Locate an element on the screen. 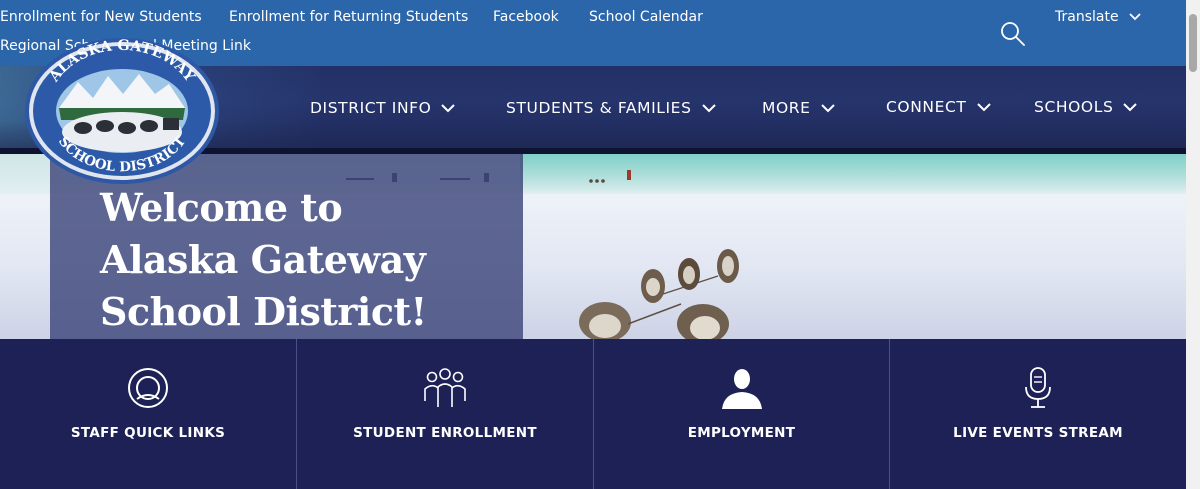  district-seal-logo: ALASKA GATEWAY SCHOOL DISTRICT is located at coordinates (122, 110).